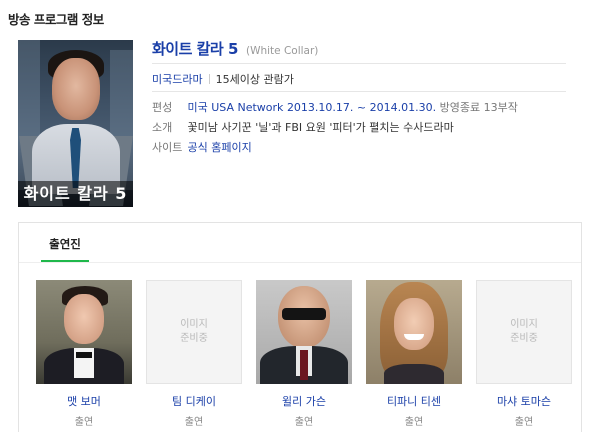 The width and height of the screenshot is (600, 432). Describe the element at coordinates (167, 147) in the screenshot. I see `site-label: 사이트` at that location.